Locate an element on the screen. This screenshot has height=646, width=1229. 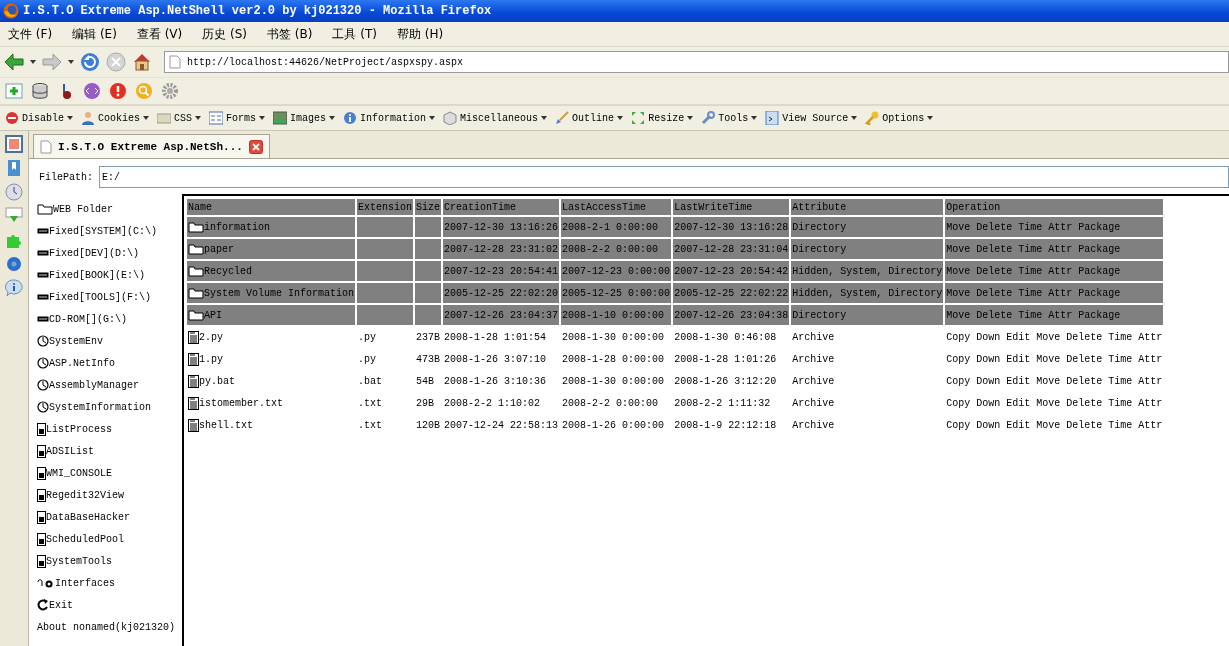
menu-item: 工具 (T) is located at coordinates (354, 34).